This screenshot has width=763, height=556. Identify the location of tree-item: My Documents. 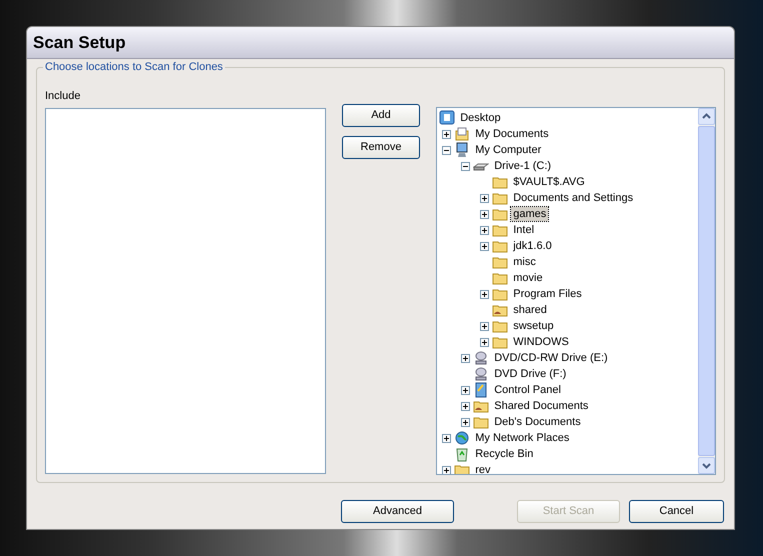
(512, 134).